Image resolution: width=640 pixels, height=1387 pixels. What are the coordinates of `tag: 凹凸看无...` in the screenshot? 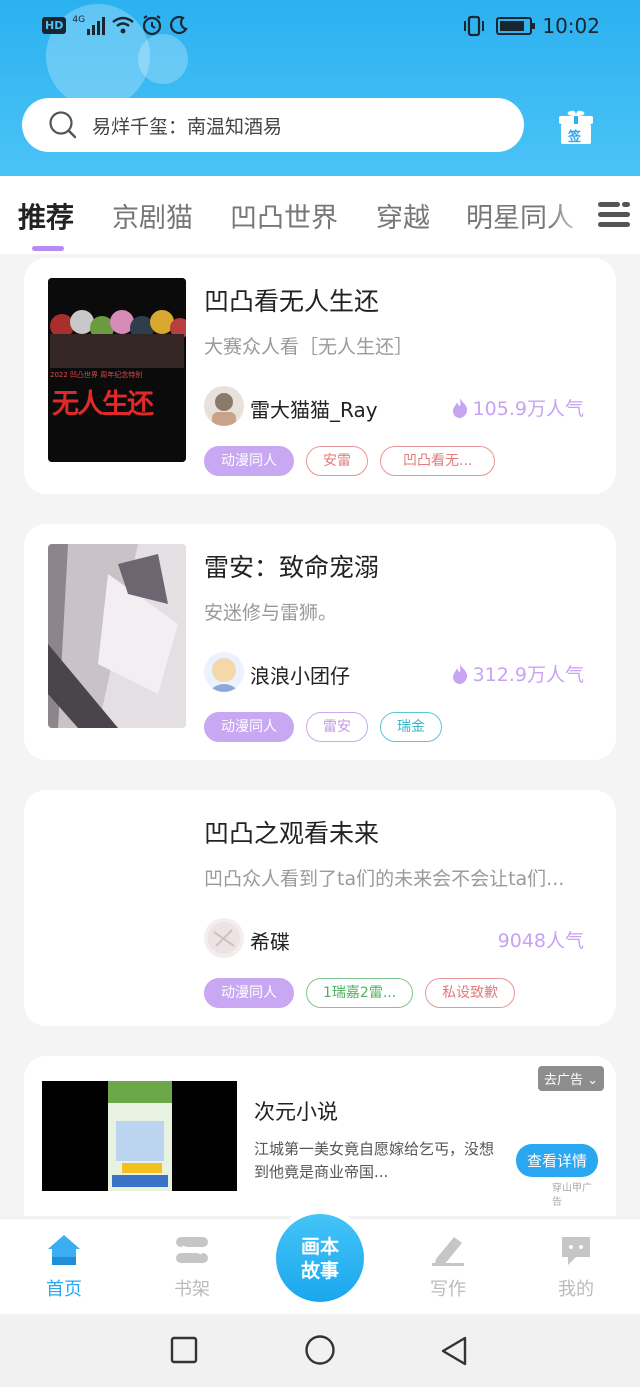 It's located at (438, 461).